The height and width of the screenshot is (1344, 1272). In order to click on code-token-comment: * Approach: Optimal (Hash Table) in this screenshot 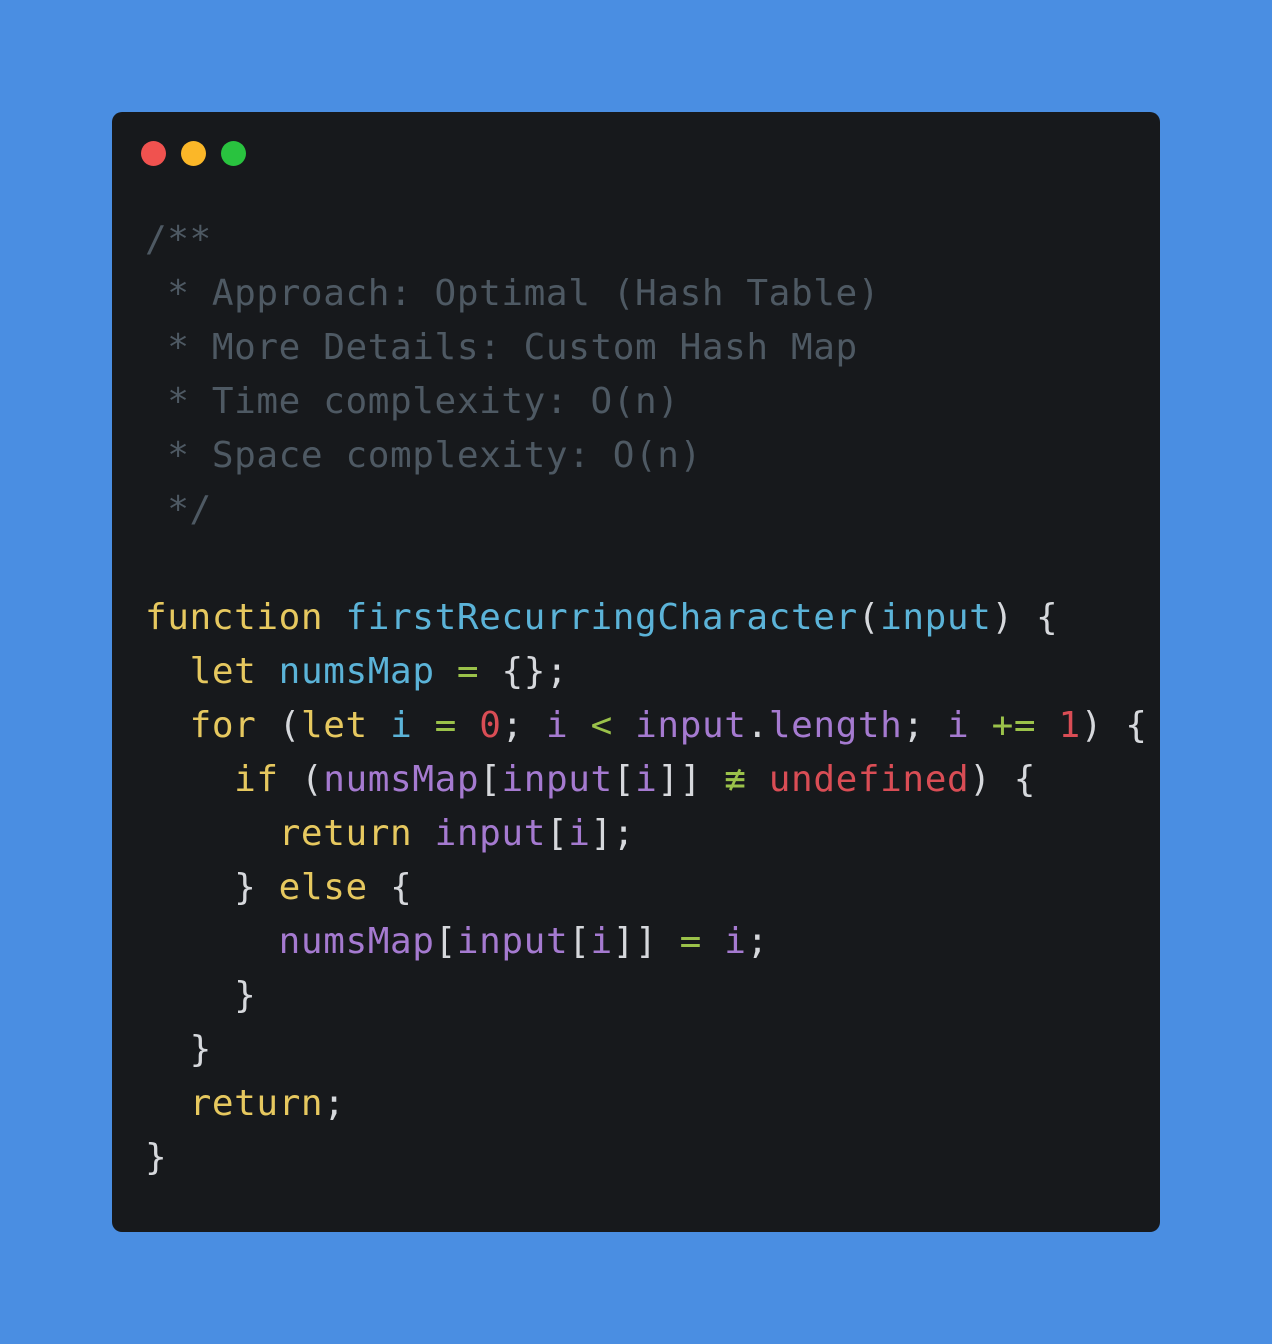, I will do `click(513, 293)`.